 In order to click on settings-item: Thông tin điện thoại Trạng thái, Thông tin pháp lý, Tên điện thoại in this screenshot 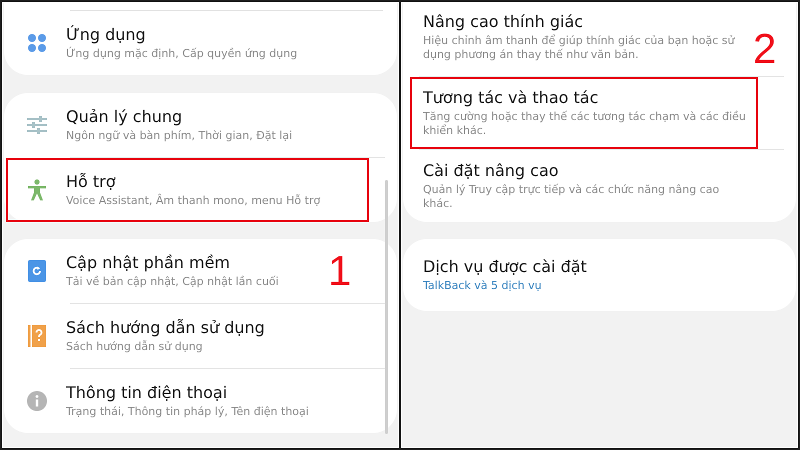, I will do `click(158, 401)`.